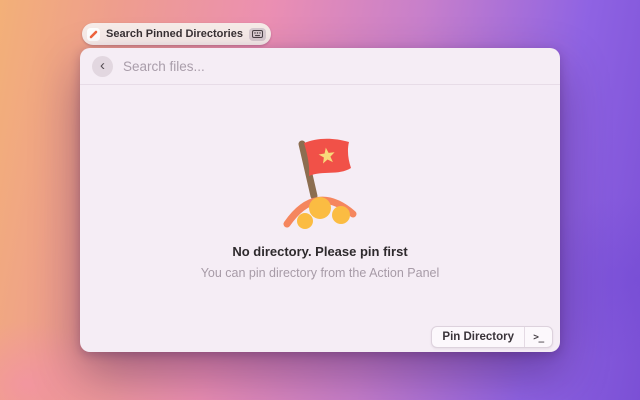  I want to click on dot-large, so click(320, 208).